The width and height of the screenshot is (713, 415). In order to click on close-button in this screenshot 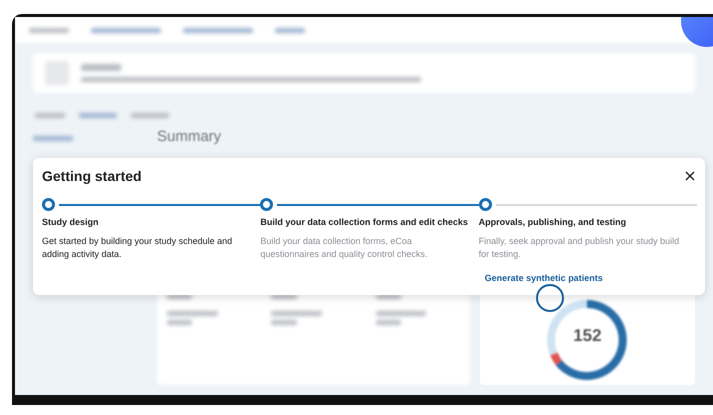, I will do `click(690, 176)`.